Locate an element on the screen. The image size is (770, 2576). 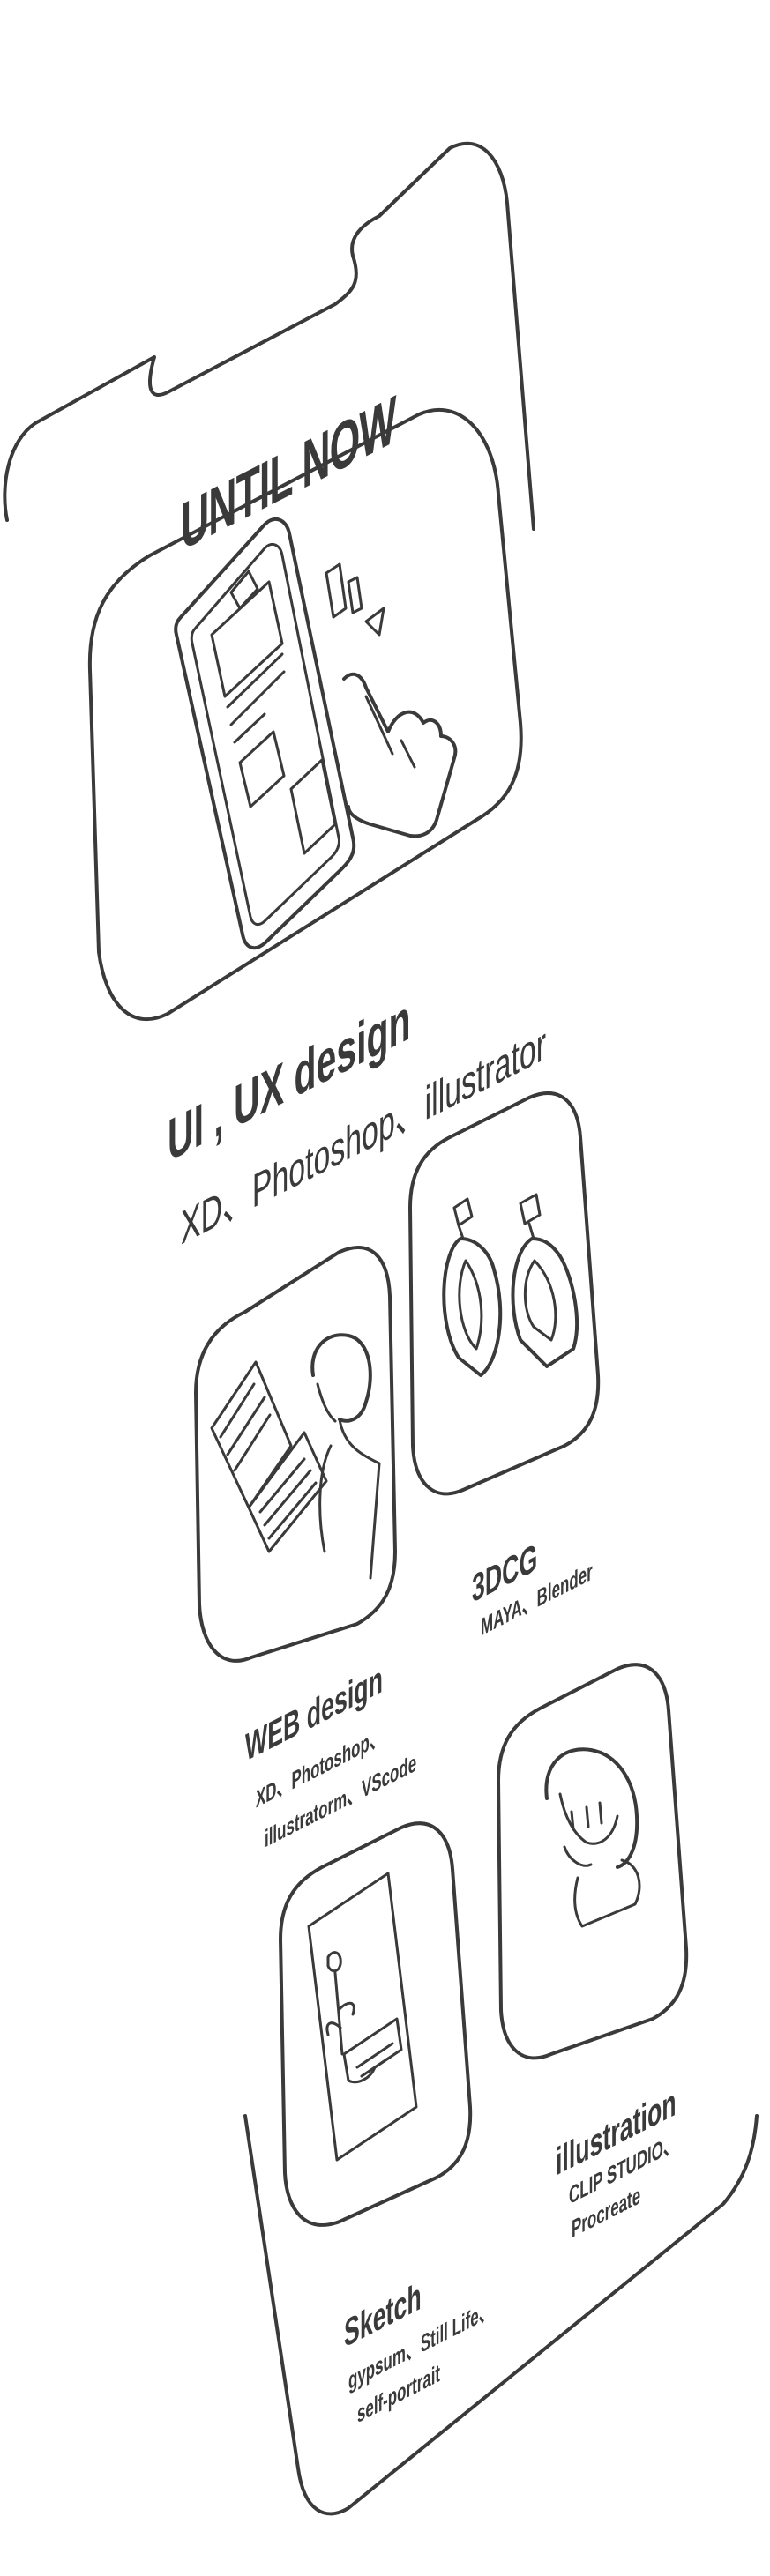
girl-portrait-icon is located at coordinates (592, 1838).